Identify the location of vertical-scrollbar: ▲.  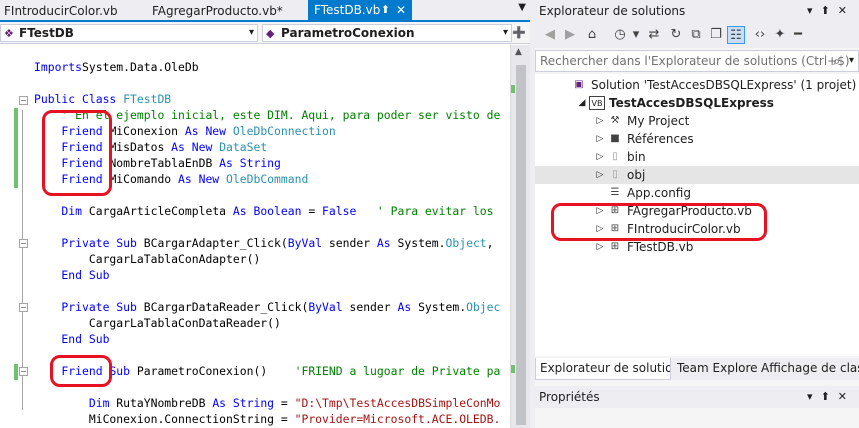
(520, 236).